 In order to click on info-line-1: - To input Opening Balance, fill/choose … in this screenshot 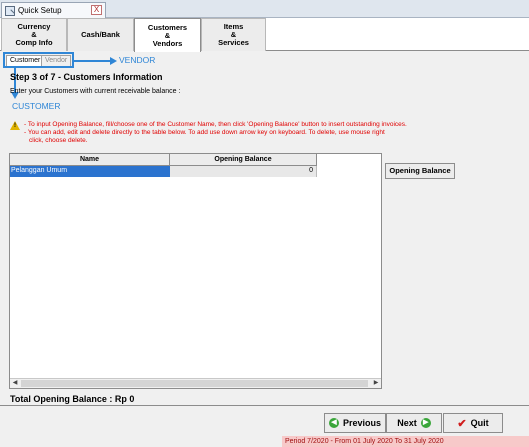, I will do `click(215, 124)`.